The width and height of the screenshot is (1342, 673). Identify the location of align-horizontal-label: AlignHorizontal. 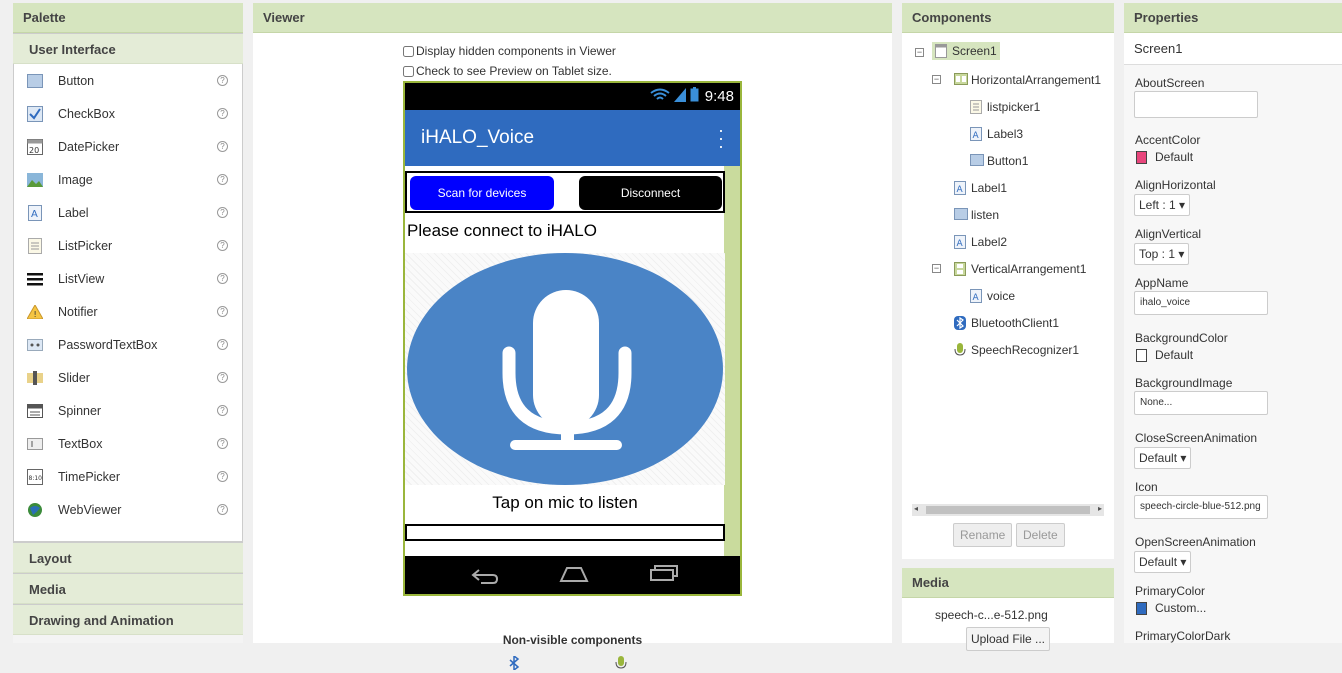
(1175, 185).